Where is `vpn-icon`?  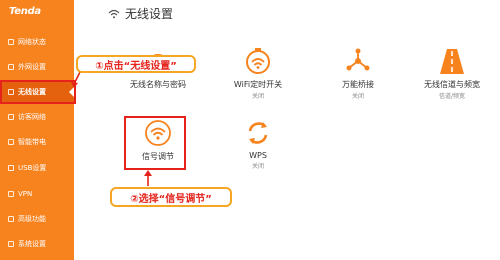 vpn-icon is located at coordinates (11, 194).